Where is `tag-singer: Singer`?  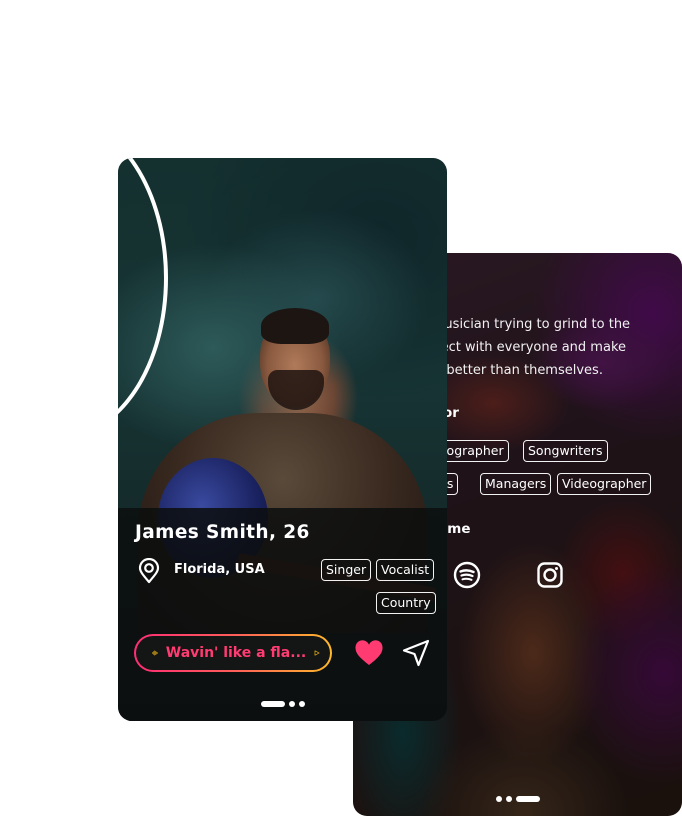 tag-singer: Singer is located at coordinates (346, 570).